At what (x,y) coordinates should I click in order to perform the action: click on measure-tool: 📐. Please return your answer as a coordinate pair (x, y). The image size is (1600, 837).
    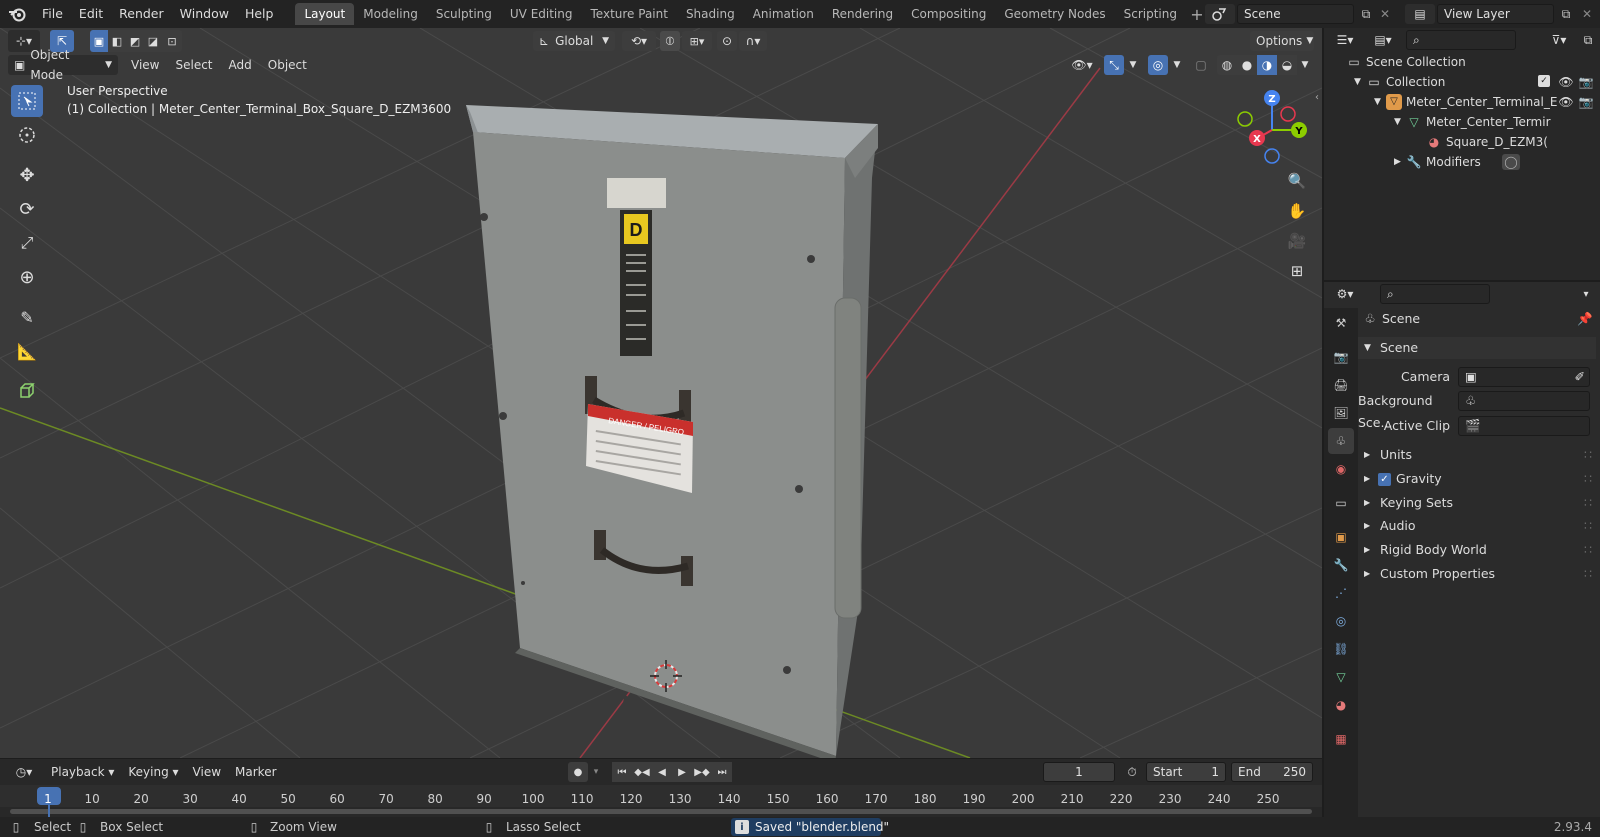
    Looking at the image, I should click on (27, 351).